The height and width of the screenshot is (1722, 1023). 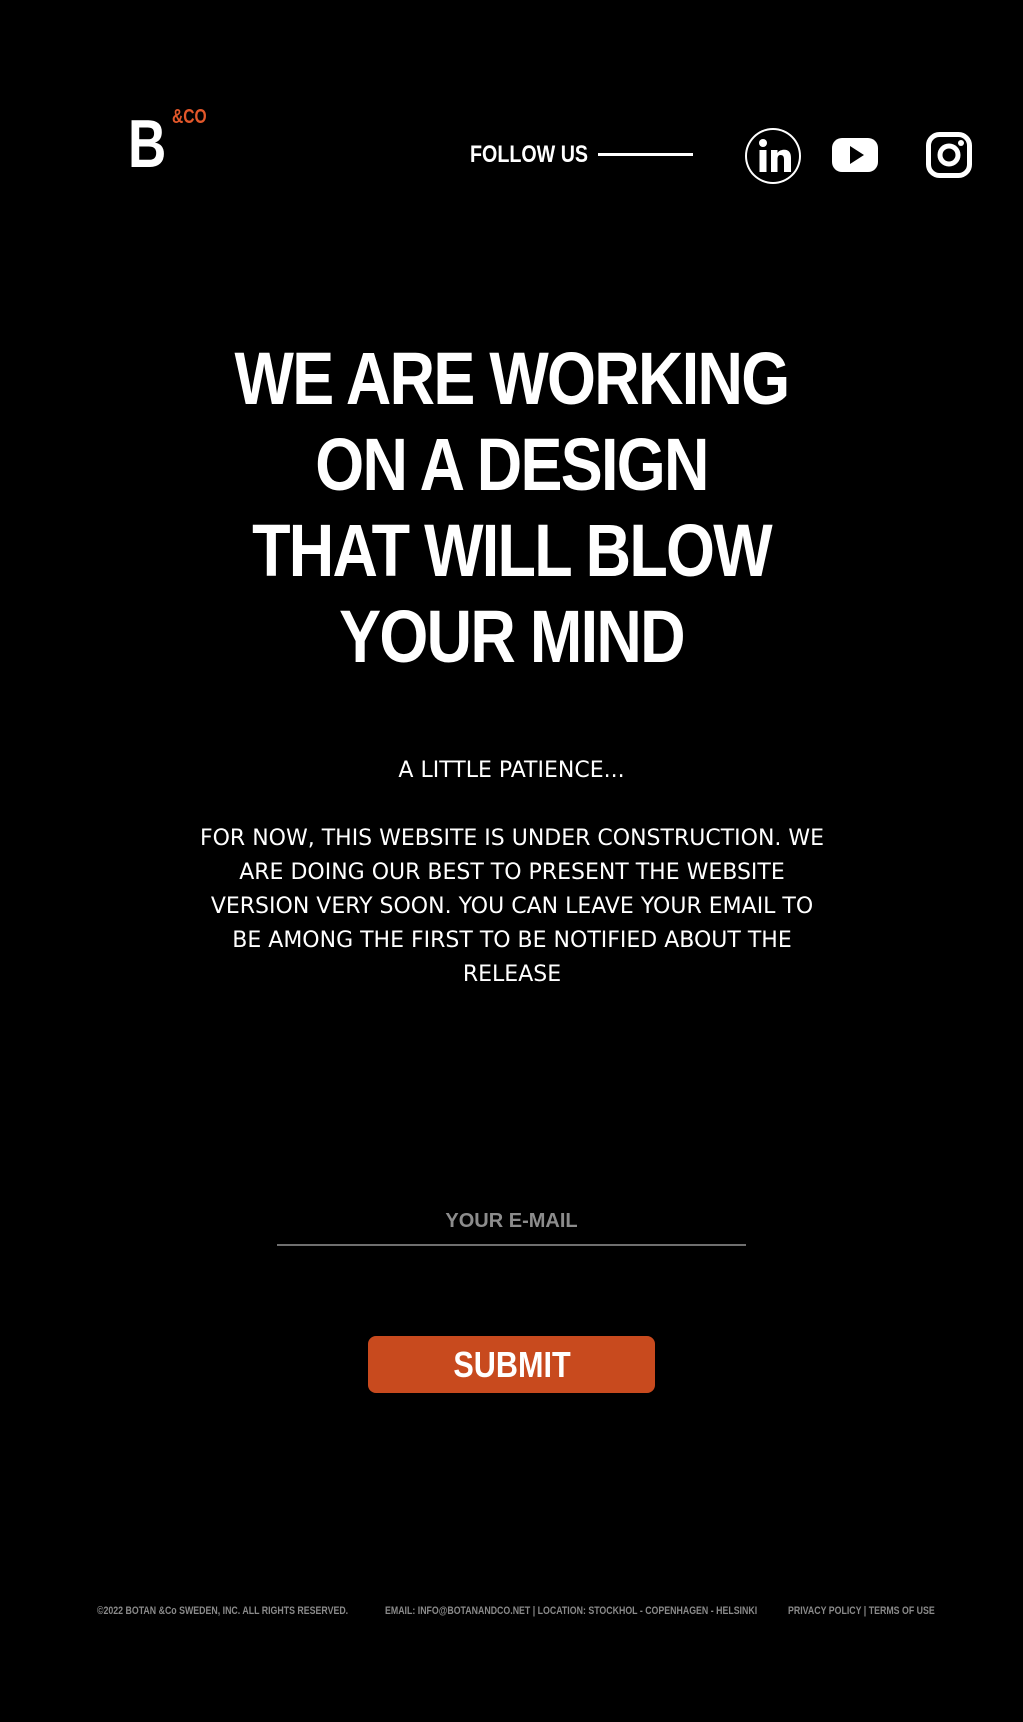 I want to click on logo-suffix: &CO, so click(x=189, y=117).